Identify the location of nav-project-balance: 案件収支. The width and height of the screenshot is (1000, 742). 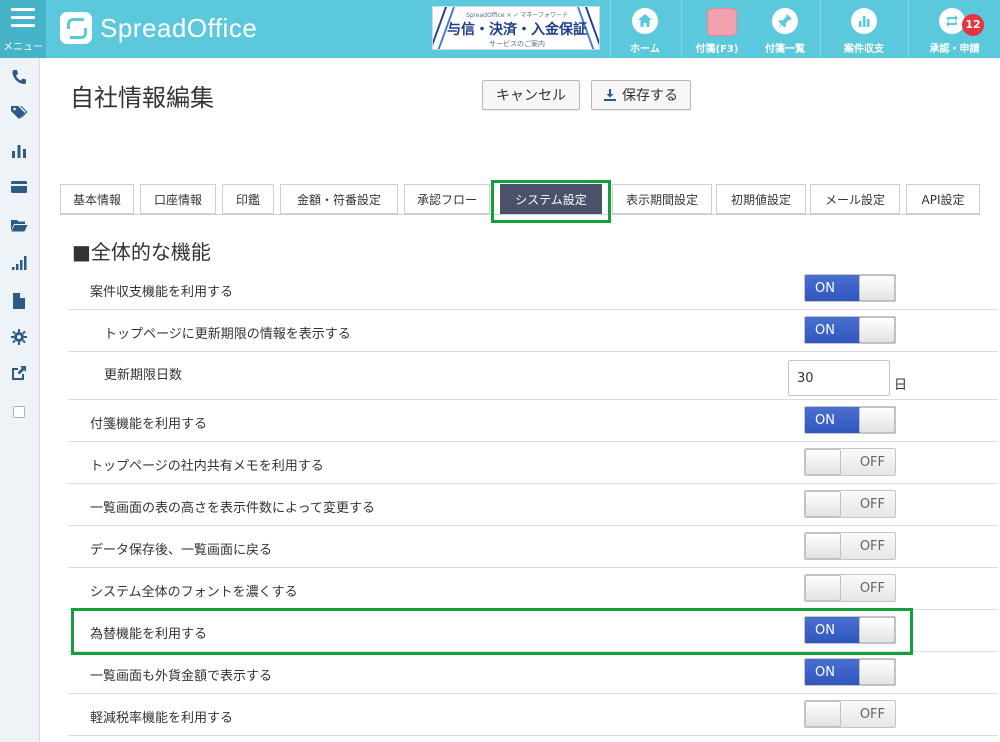
(864, 29).